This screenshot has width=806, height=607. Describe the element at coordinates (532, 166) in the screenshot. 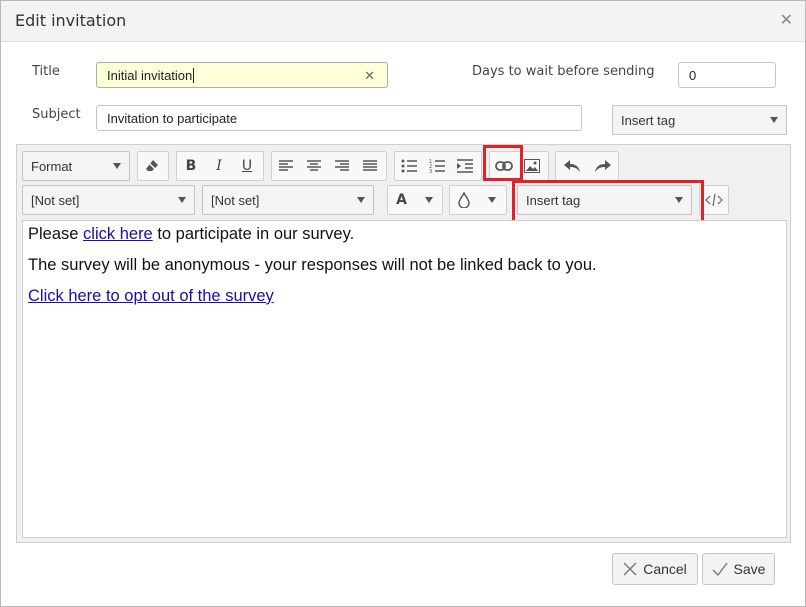

I see `image-icon` at that location.